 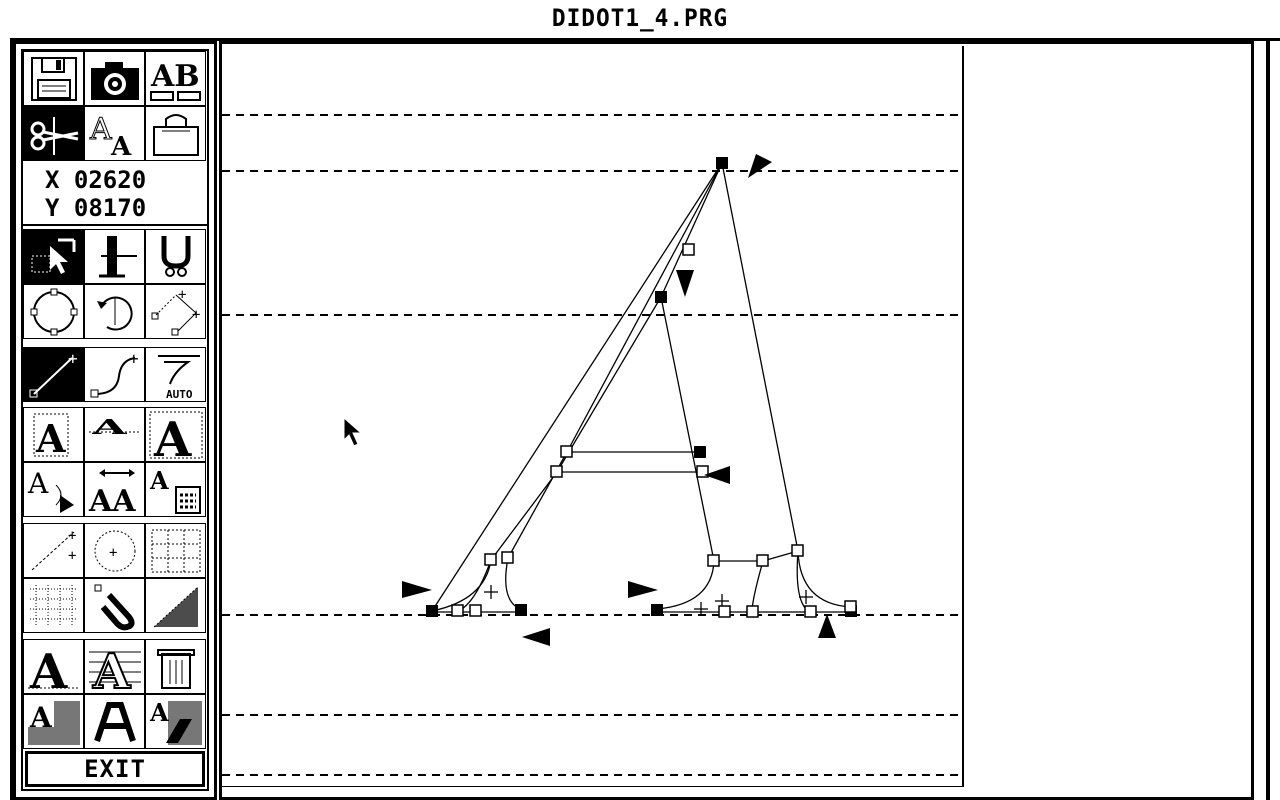 What do you see at coordinates (114, 605) in the screenshot?
I see `magnet-icon` at bounding box center [114, 605].